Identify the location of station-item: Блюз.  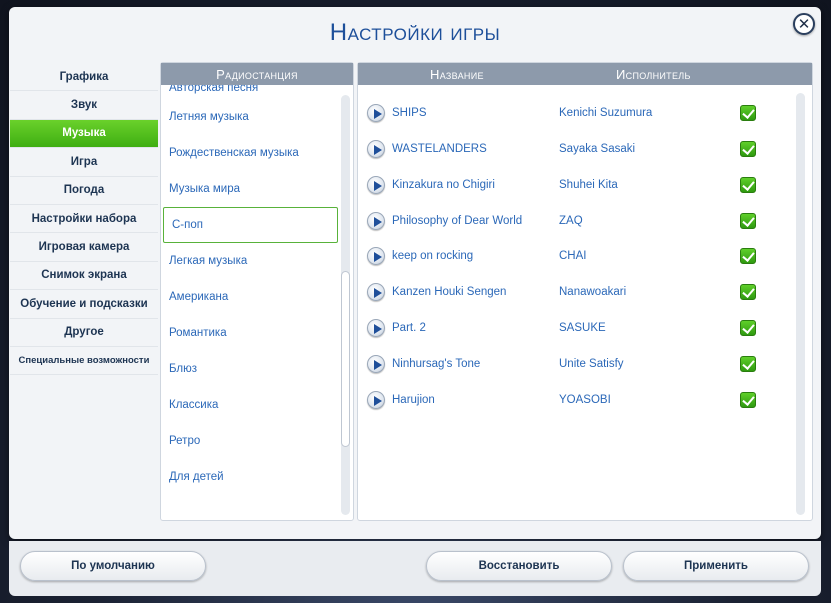
(250, 369).